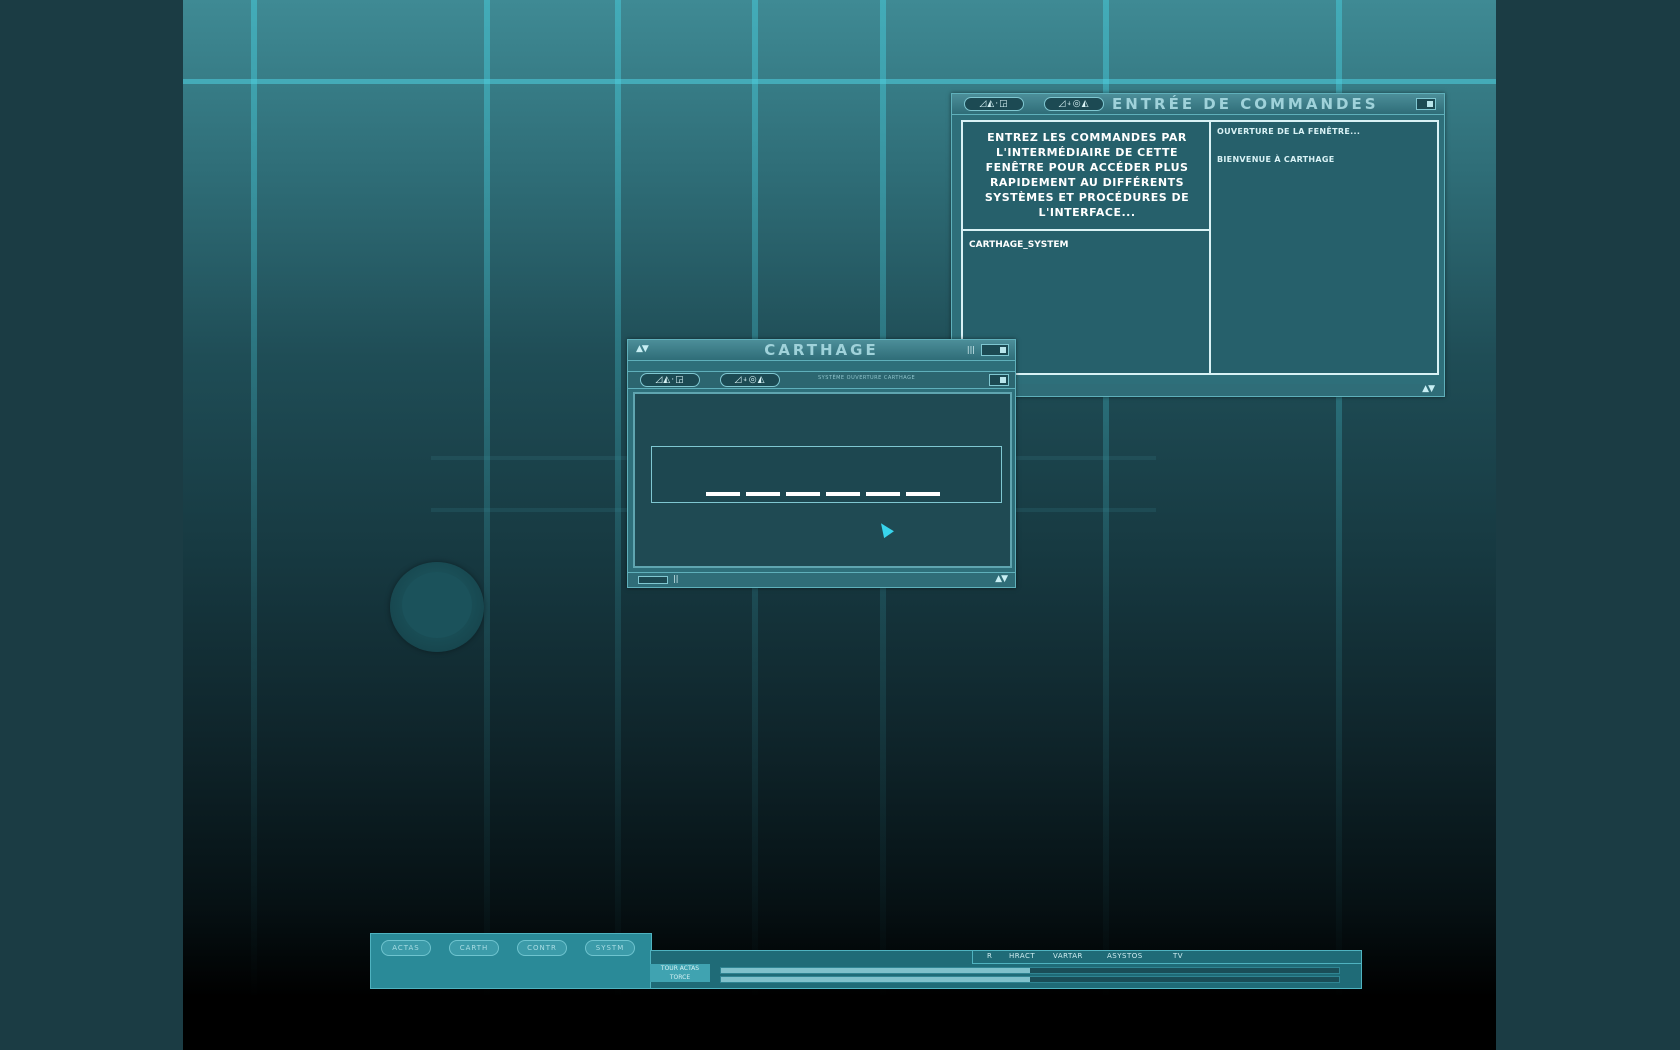  I want to click on command-window-titlebar: ◿◭·◲ ◿⍖◎◭ ENTRÉE DE COMMANDES, so click(1198, 104).